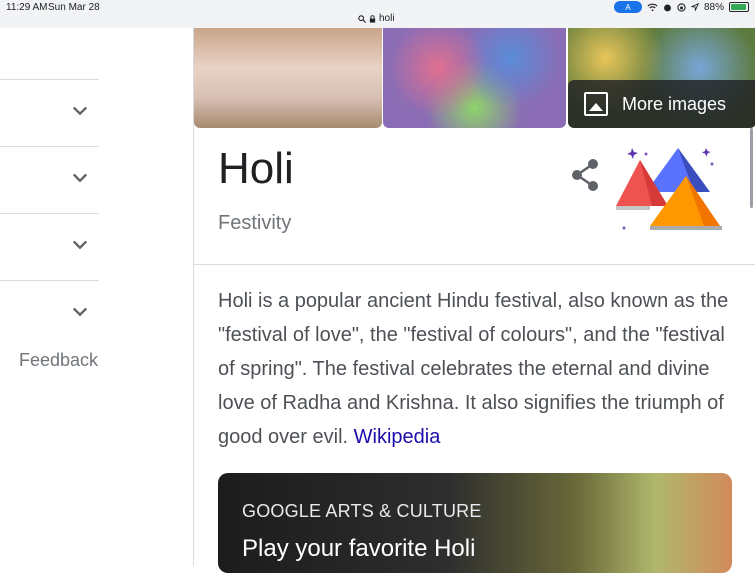 The width and height of the screenshot is (755, 573). What do you see at coordinates (751, 168) in the screenshot?
I see `scrollbar` at bounding box center [751, 168].